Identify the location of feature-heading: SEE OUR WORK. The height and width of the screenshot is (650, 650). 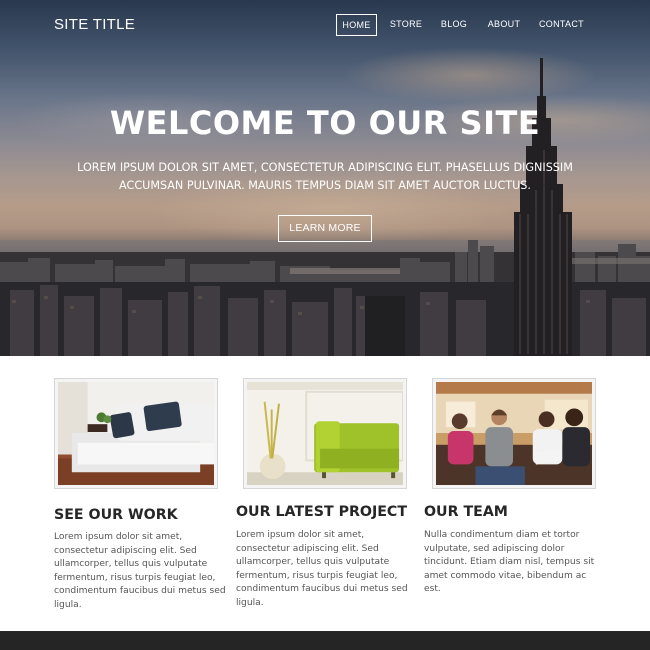
(116, 515).